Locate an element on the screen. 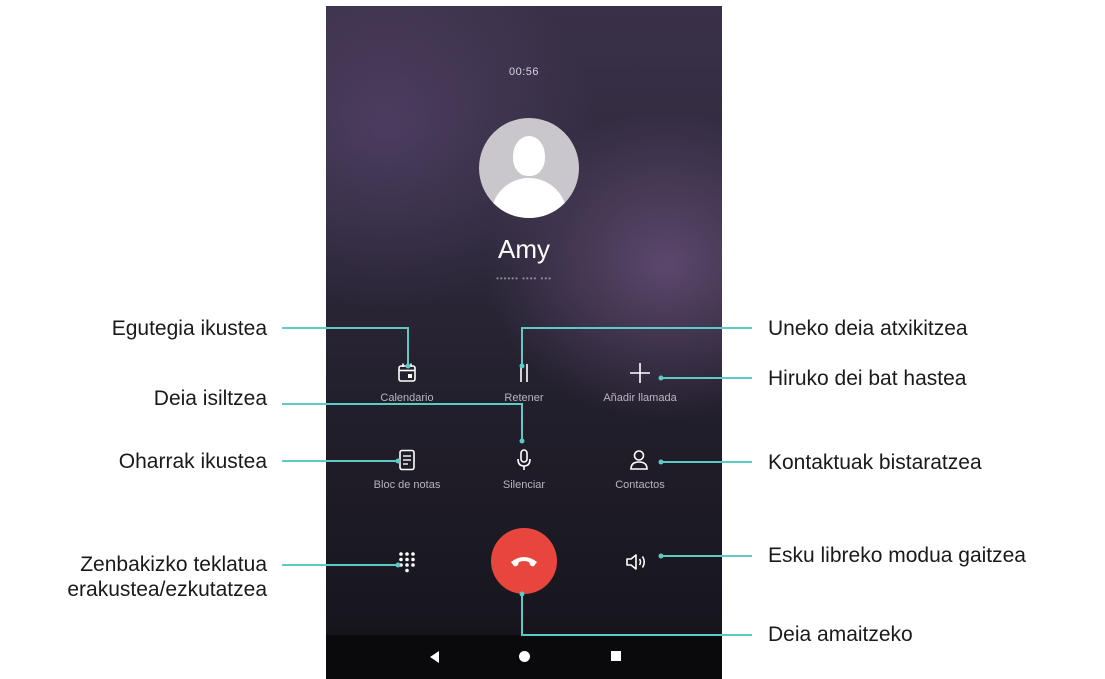 This screenshot has height=679, width=1105. dialpad-callout: Zenbakizko teklatua erakustea/ezkutatzea is located at coordinates (167, 577).